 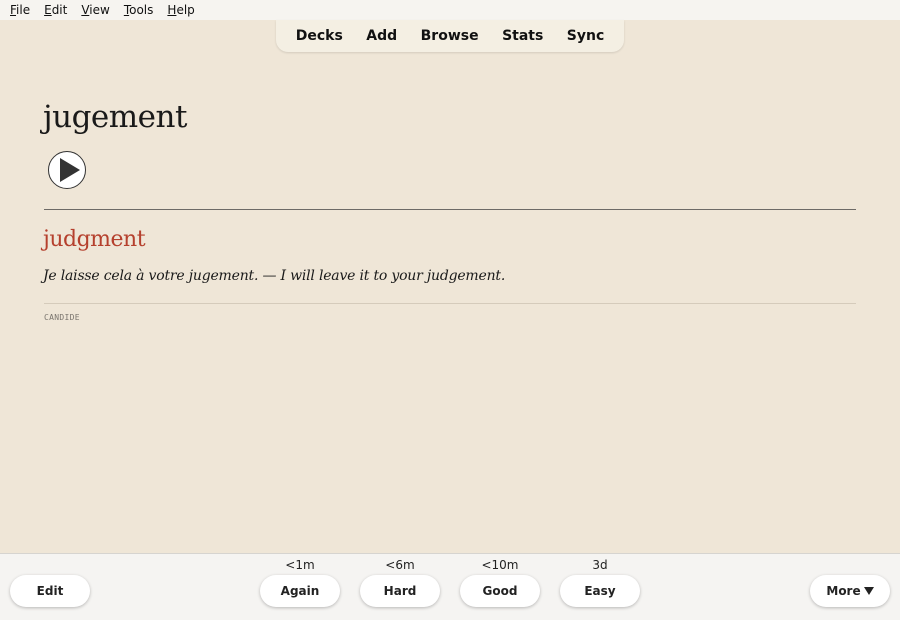 What do you see at coordinates (585, 36) in the screenshot?
I see `toolbar-sync: Sync` at bounding box center [585, 36].